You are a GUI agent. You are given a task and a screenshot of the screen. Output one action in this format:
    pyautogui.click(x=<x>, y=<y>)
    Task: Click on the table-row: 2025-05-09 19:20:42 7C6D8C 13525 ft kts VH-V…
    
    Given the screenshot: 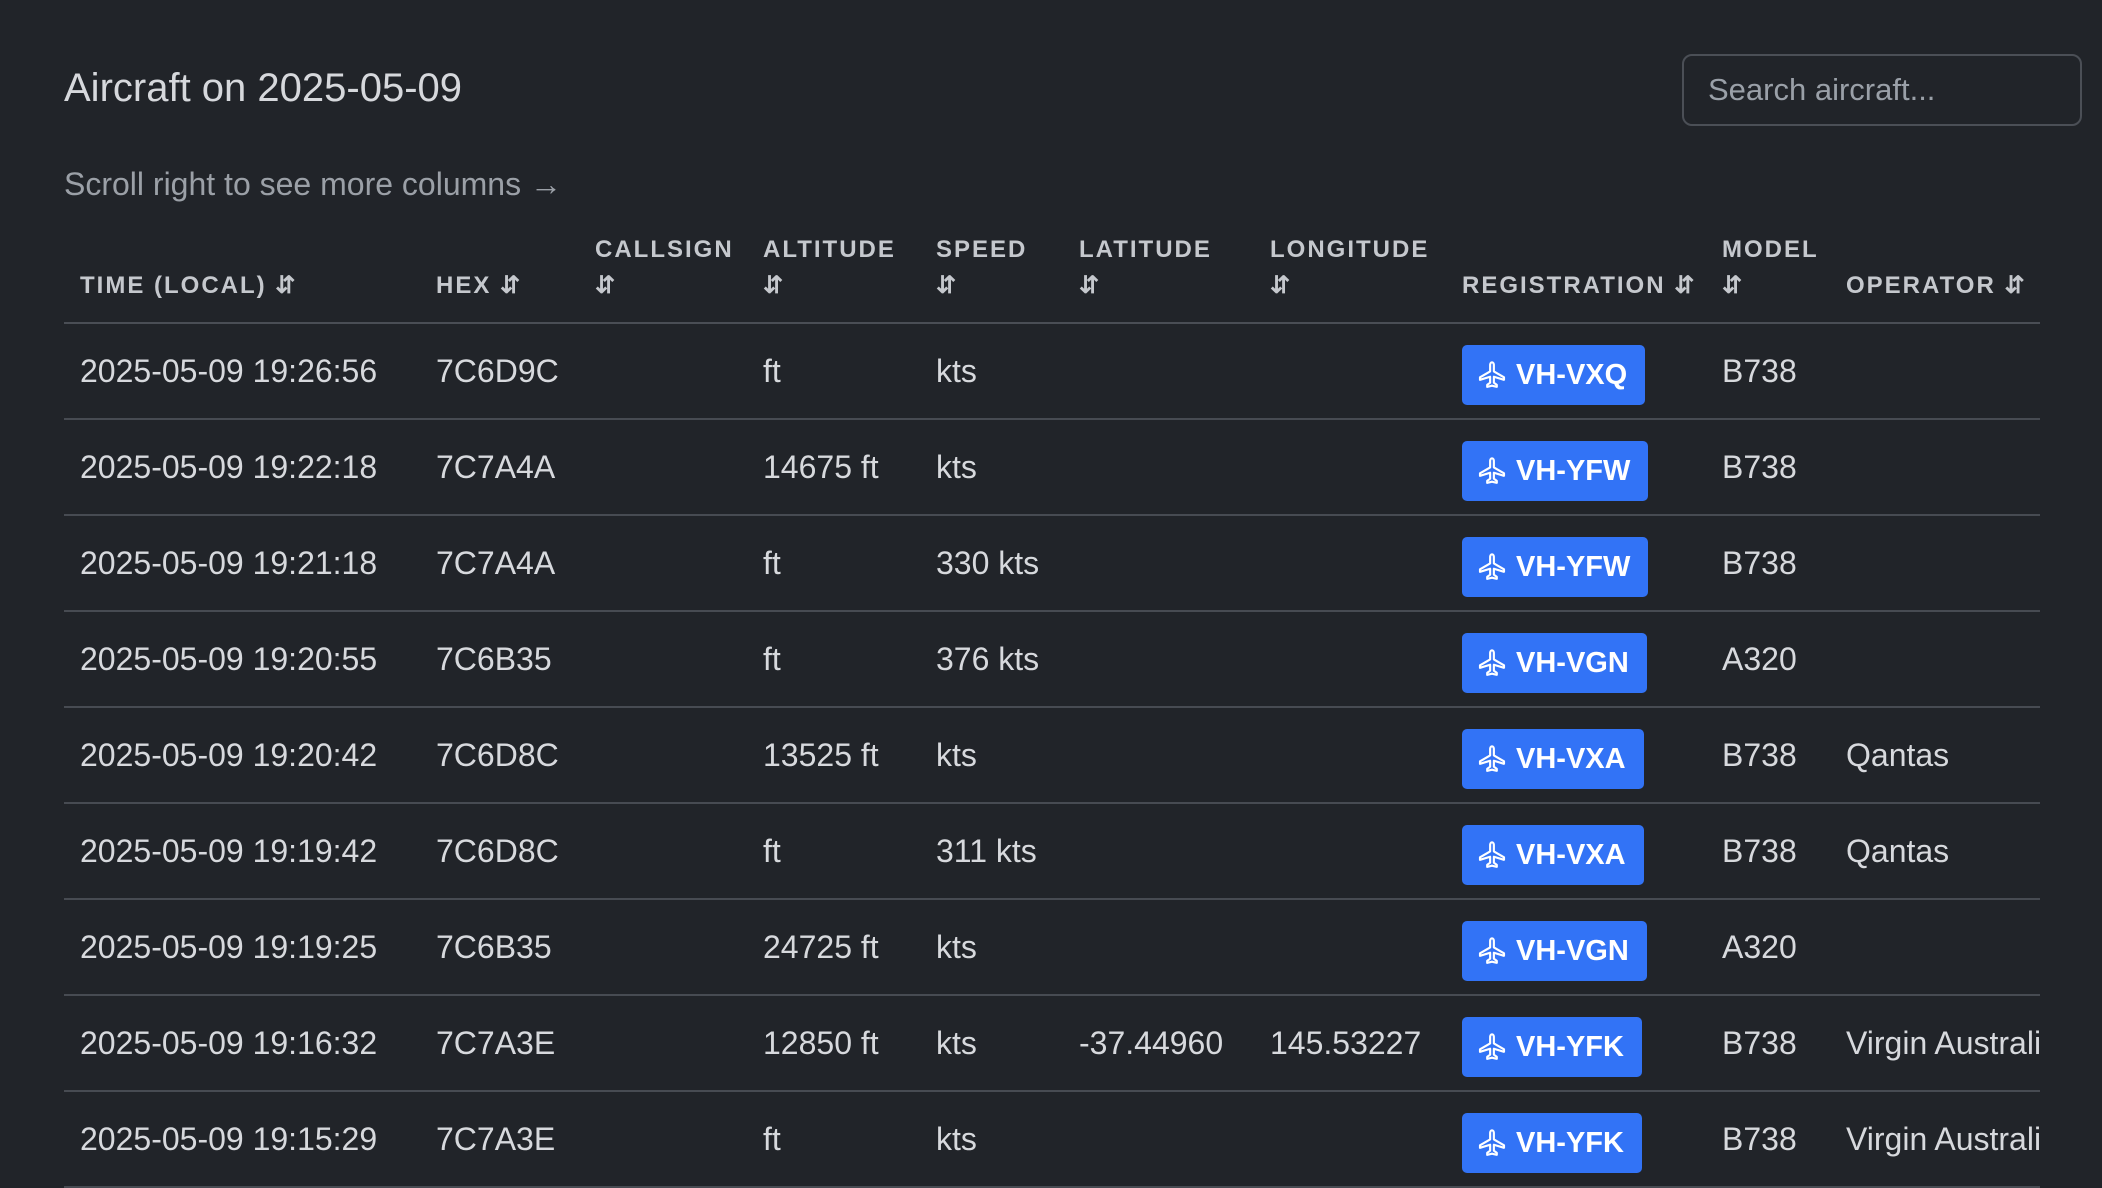 What is the action you would take?
    pyautogui.click(x=1052, y=755)
    